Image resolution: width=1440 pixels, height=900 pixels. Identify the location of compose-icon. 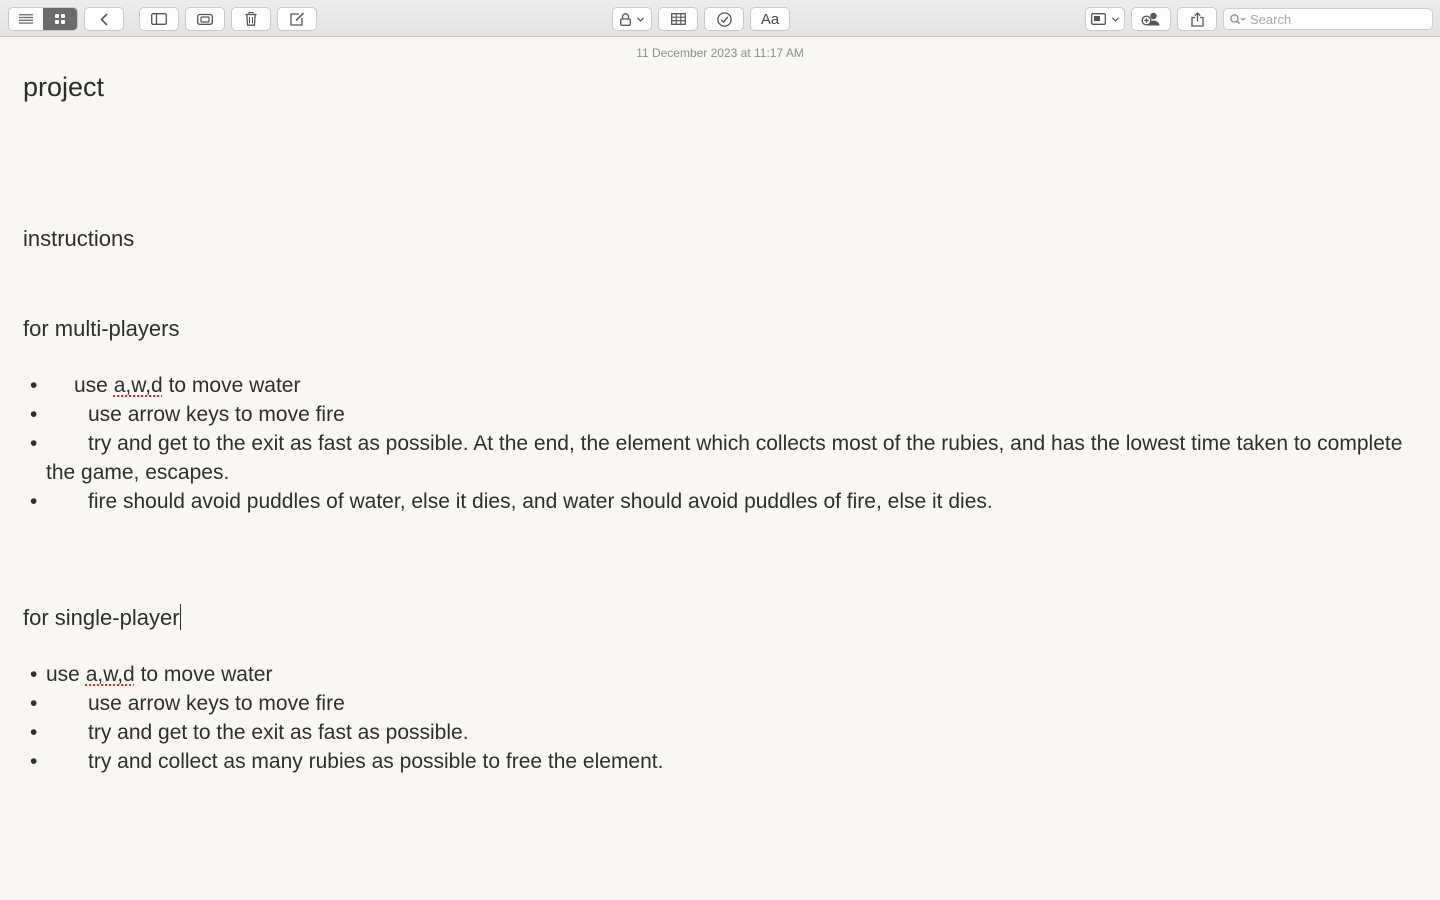
(296, 19).